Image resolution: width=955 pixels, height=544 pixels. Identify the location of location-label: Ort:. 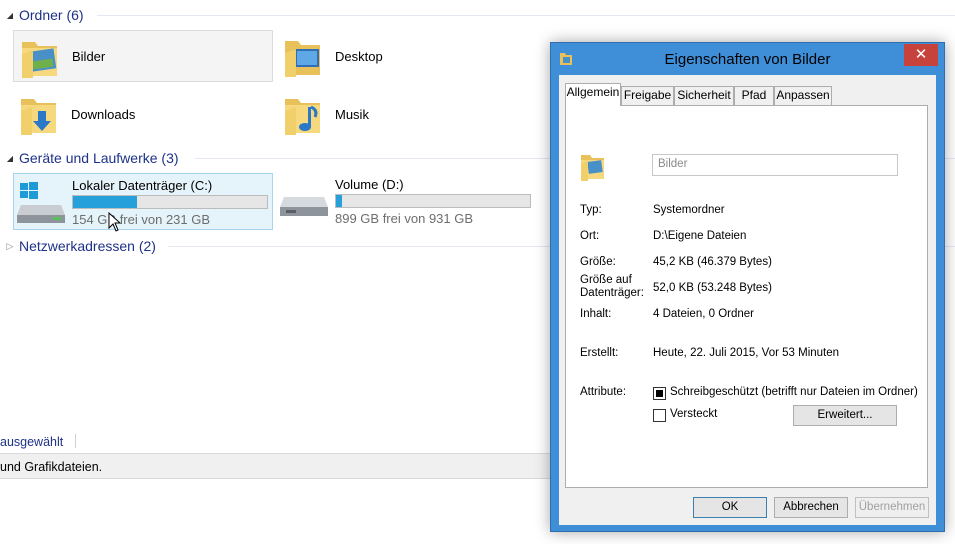
(590, 236).